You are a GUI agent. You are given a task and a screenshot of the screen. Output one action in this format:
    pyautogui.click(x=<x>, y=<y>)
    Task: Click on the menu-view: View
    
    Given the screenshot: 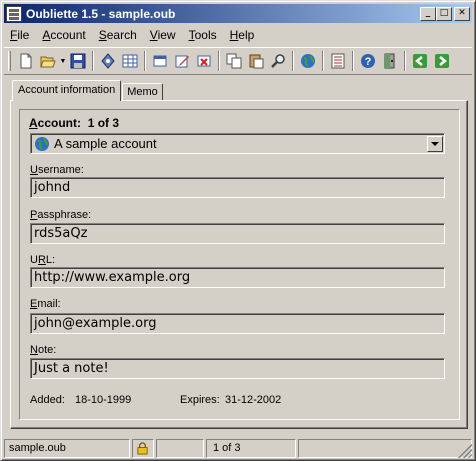 What is the action you would take?
    pyautogui.click(x=163, y=35)
    